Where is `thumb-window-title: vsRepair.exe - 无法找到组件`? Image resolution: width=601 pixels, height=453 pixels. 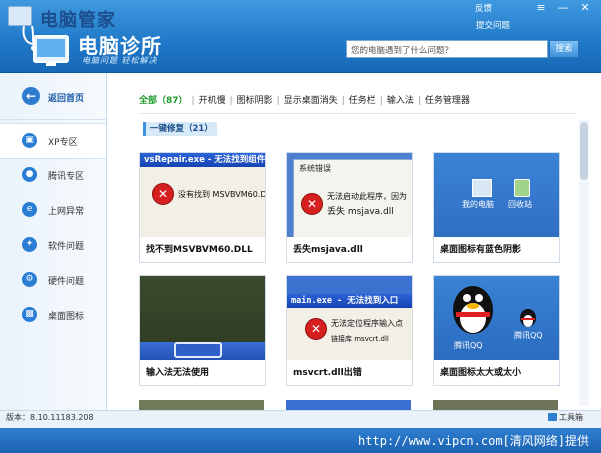 thumb-window-title: vsRepair.exe - 无法找到组件 is located at coordinates (202, 160).